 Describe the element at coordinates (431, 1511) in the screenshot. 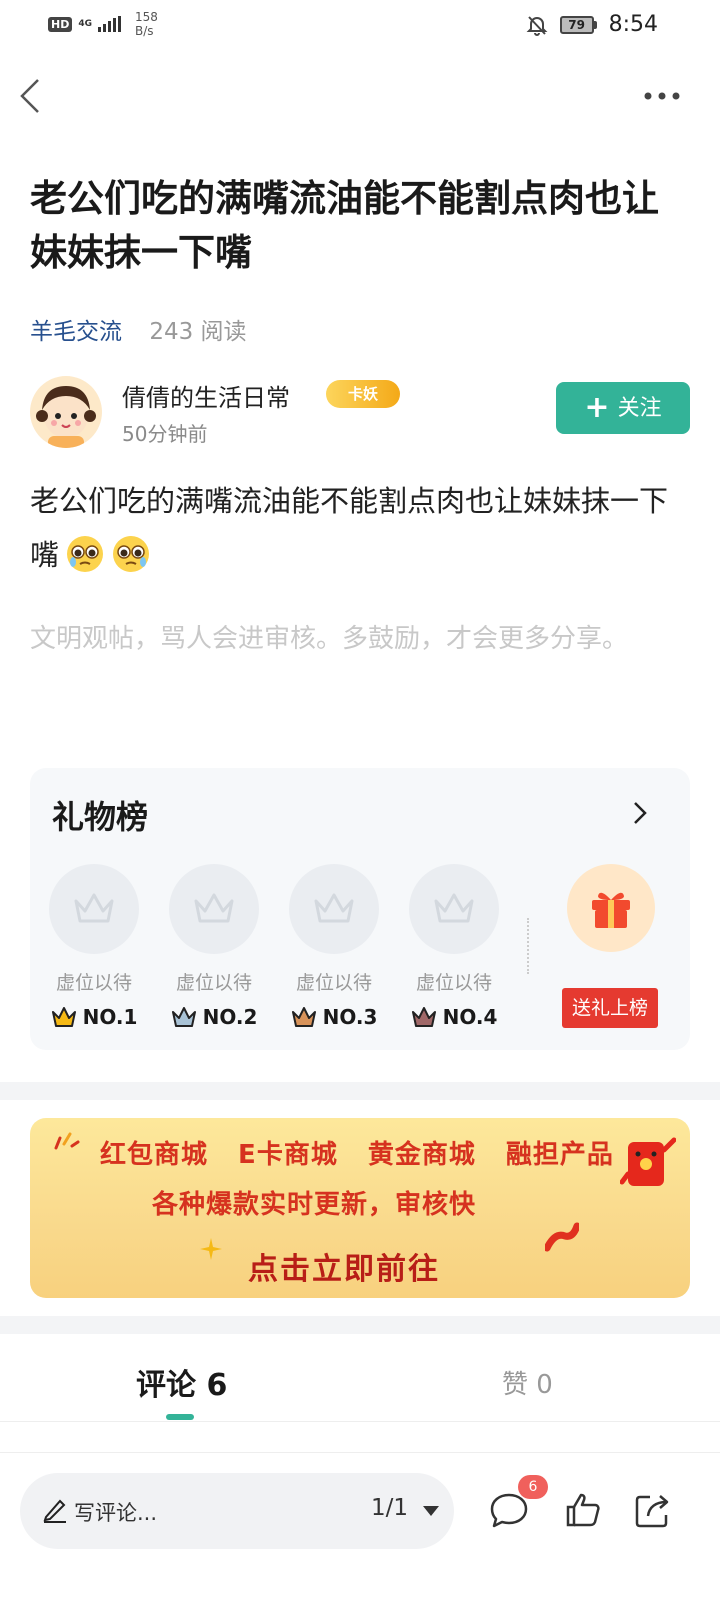

I see `caret-down-icon` at that location.